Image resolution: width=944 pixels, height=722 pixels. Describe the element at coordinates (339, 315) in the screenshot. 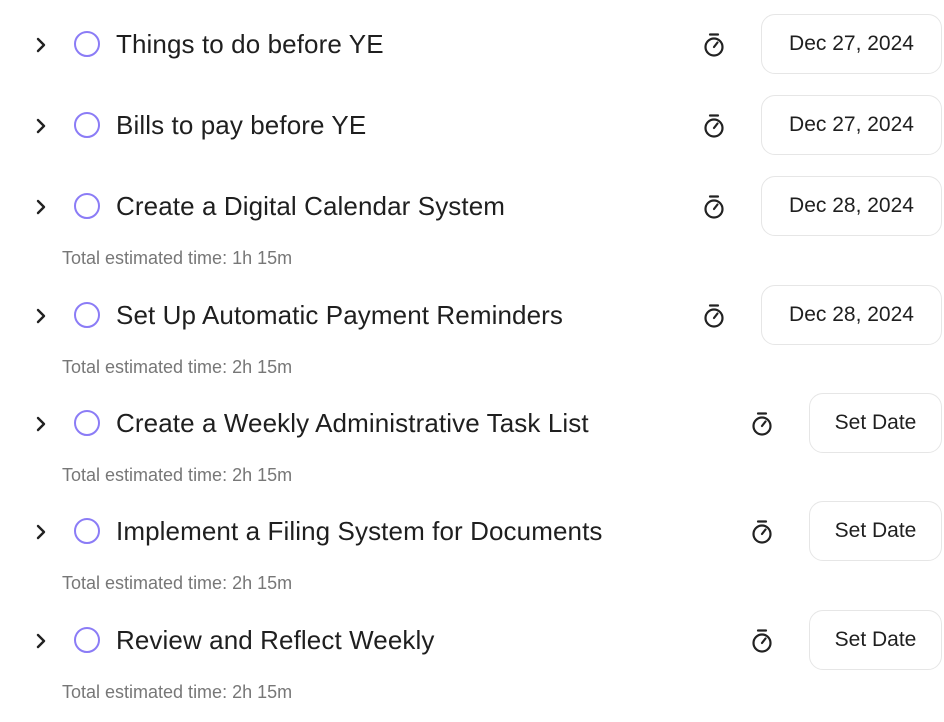

I see `task-title: Set Up Automatic Payment Reminders` at that location.